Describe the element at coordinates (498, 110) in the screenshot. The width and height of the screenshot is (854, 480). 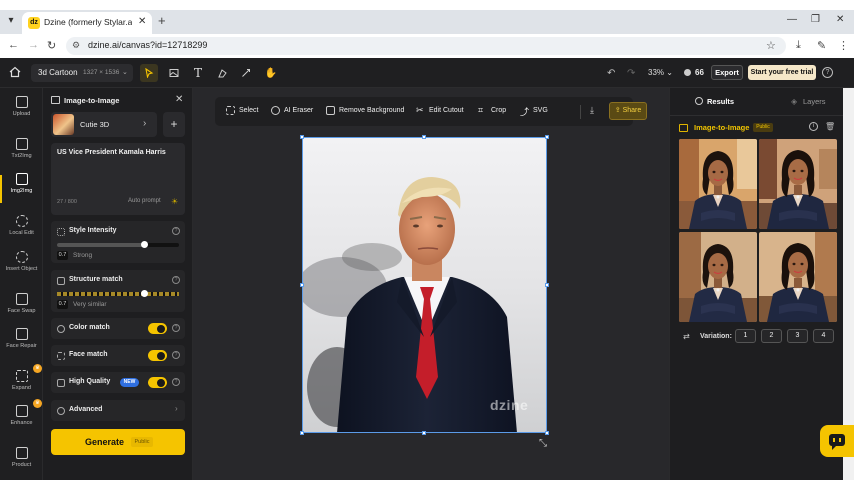
I see `crop-button: Crop` at that location.